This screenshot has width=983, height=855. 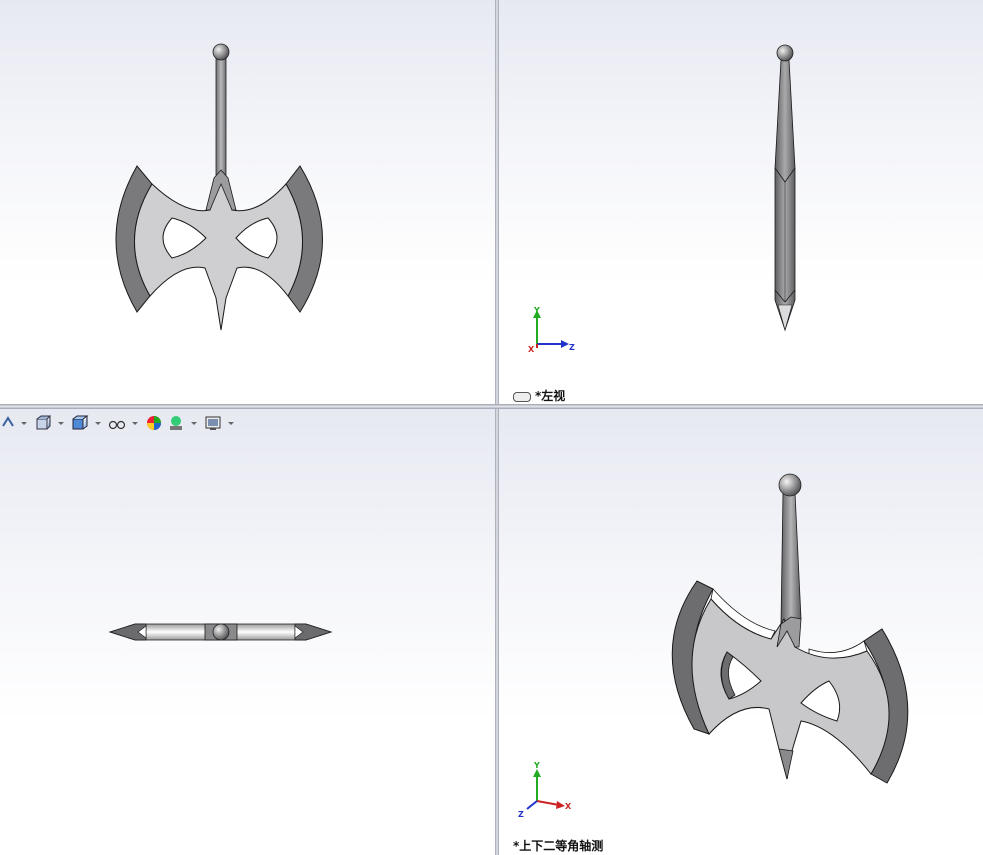 I want to click on heads-up-toolbar, so click(x=119, y=423).